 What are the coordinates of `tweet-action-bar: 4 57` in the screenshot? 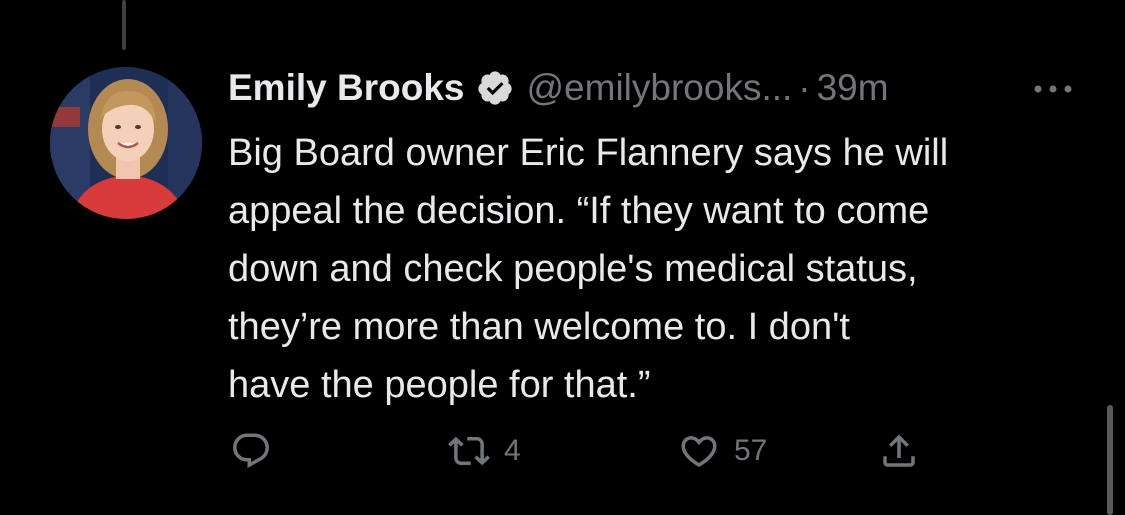 It's located at (608, 455).